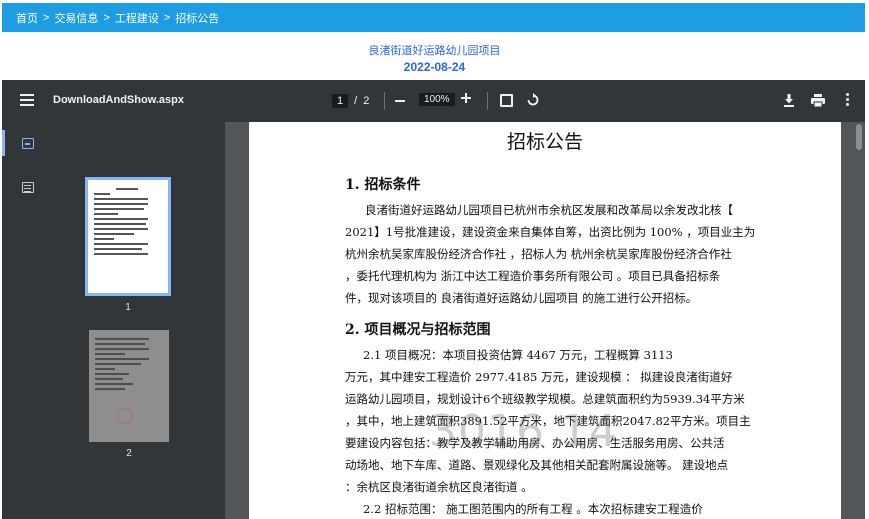 The image size is (869, 519). What do you see at coordinates (523, 431) in the screenshot?
I see `watermark: 3016 14` at bounding box center [523, 431].